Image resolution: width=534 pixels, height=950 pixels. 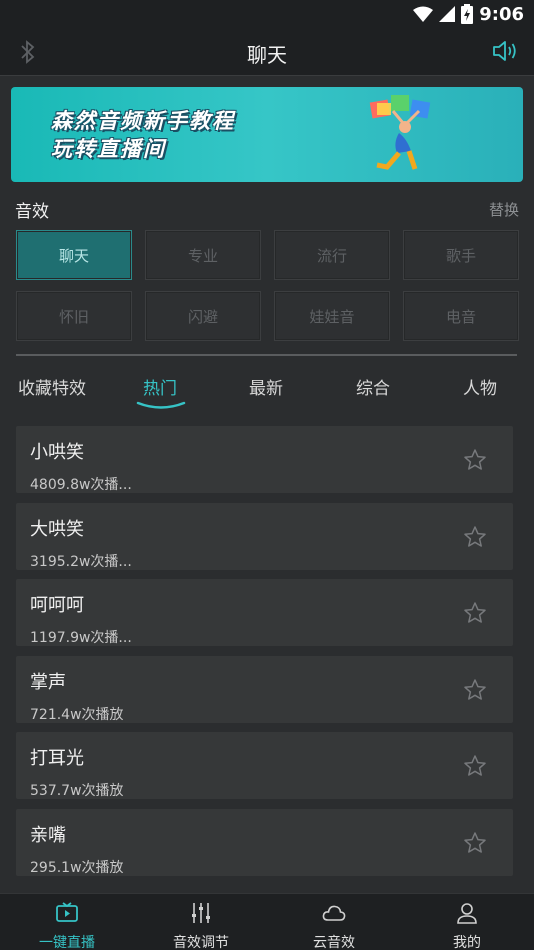 I want to click on preset-electronic: 电音, so click(x=461, y=316).